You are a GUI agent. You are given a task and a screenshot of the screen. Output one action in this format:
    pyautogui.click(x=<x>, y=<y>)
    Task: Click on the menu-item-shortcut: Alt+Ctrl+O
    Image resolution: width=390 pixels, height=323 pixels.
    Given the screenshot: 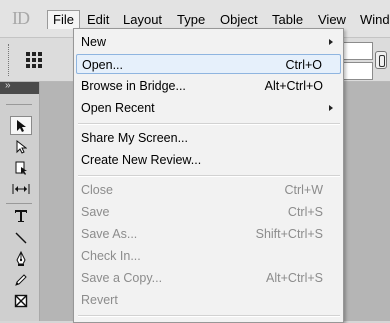 What is the action you would take?
    pyautogui.click(x=293, y=86)
    